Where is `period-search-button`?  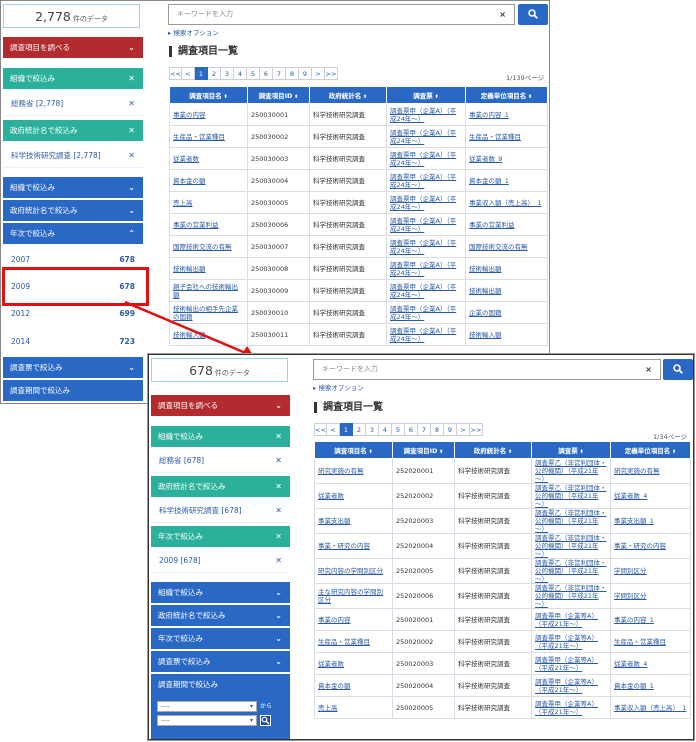 period-search-button is located at coordinates (265, 720).